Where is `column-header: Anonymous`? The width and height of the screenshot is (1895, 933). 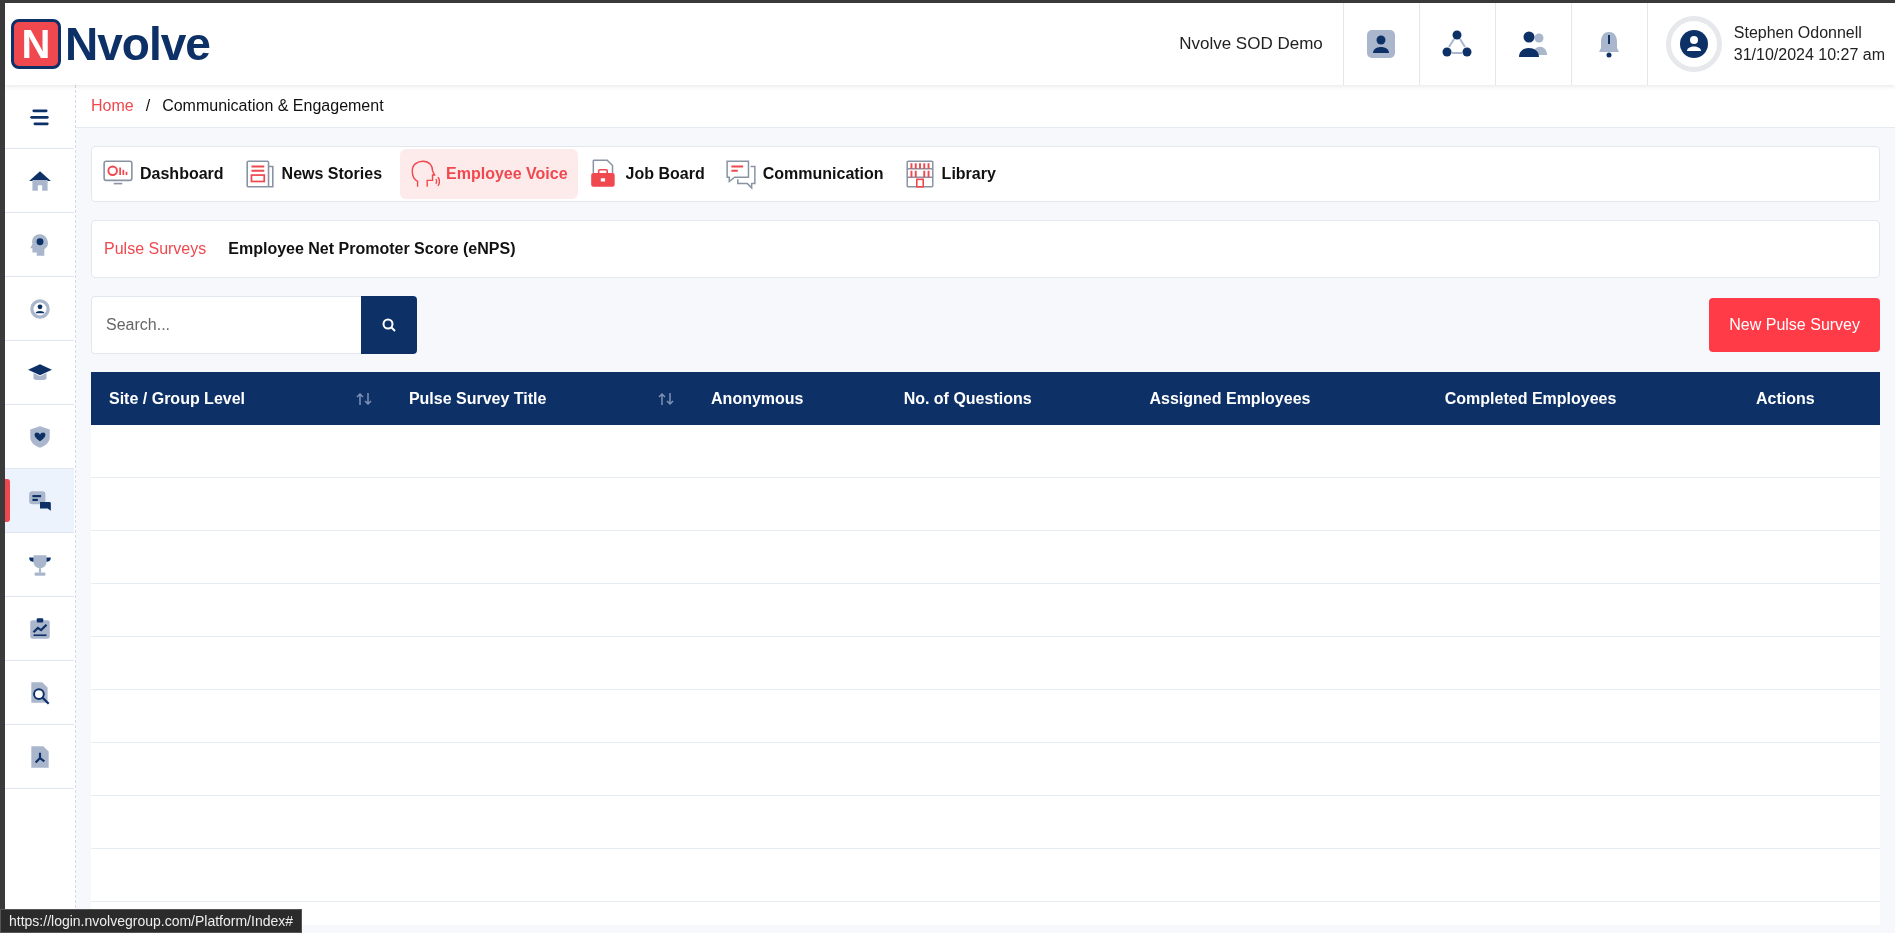
column-header: Anonymous is located at coordinates (789, 398).